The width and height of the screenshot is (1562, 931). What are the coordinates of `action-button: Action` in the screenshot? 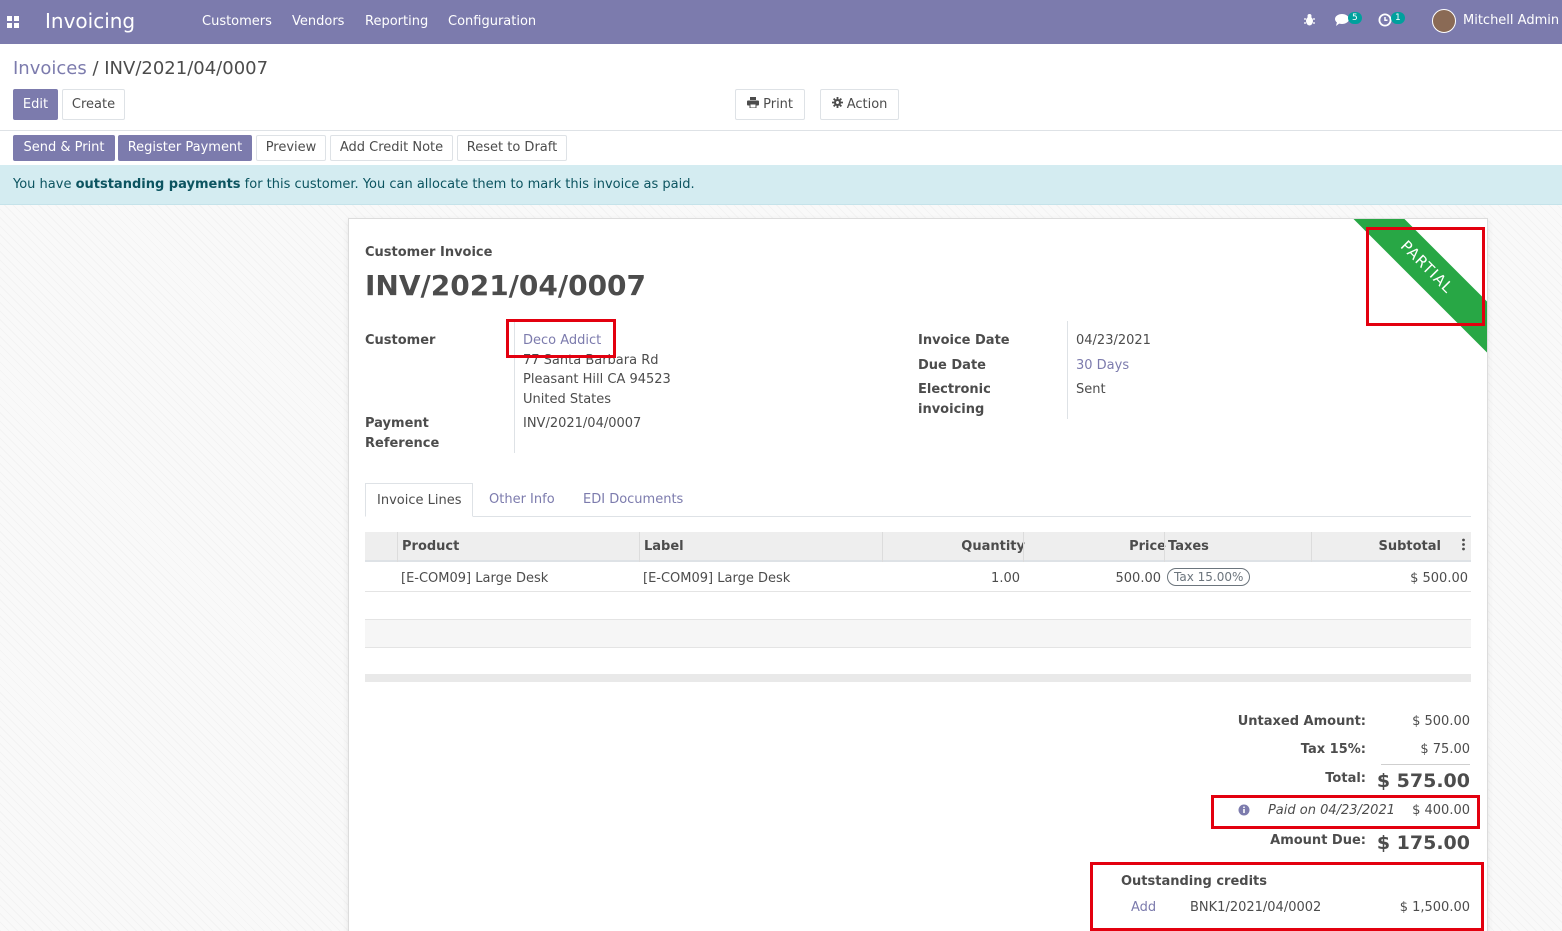 It's located at (859, 104).